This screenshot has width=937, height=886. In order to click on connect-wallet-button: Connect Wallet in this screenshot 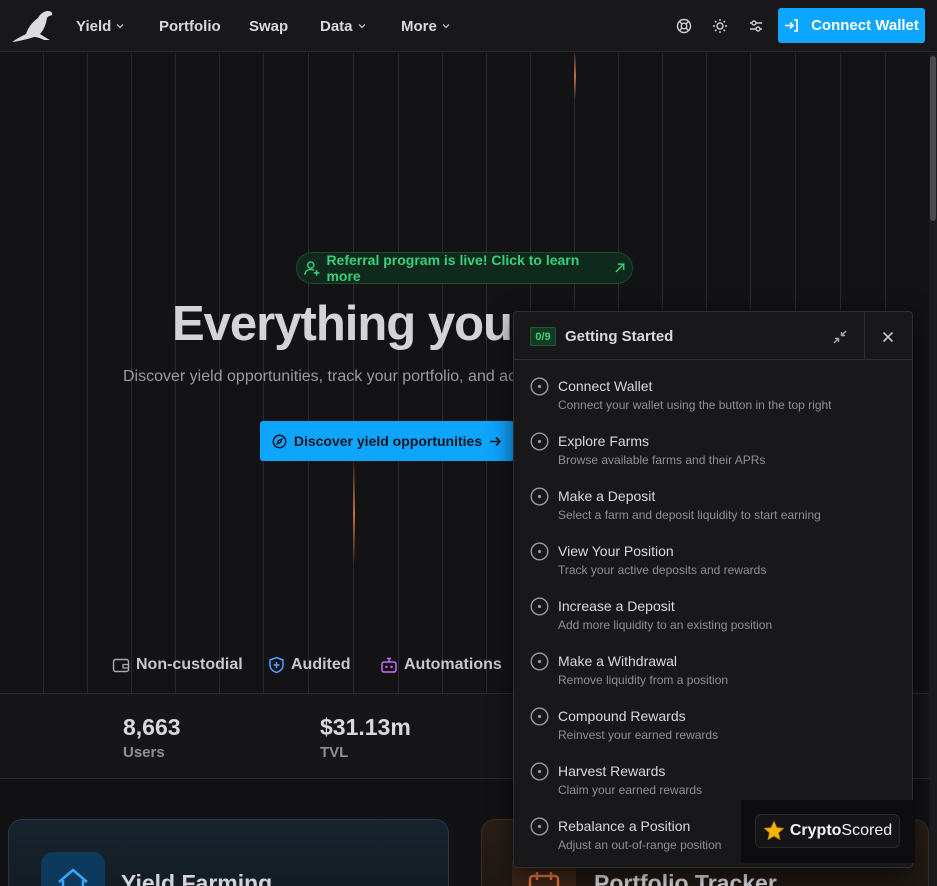, I will do `click(851, 25)`.